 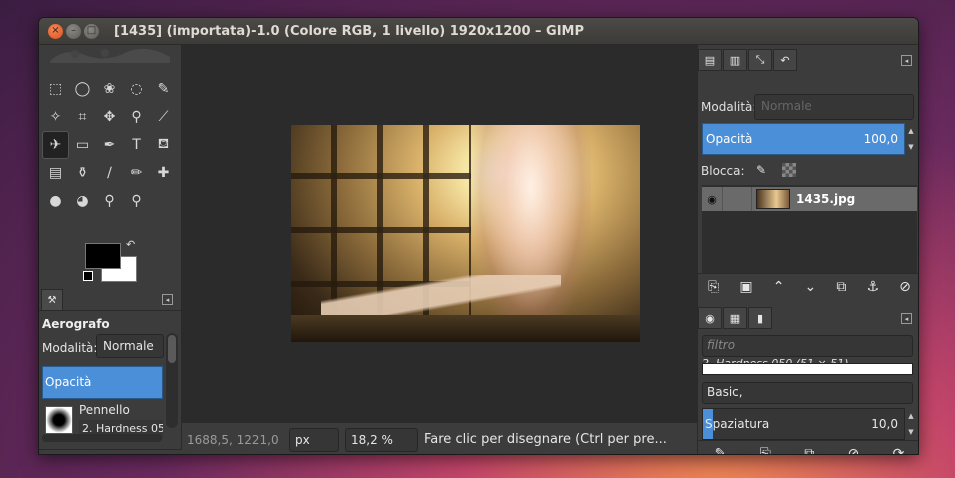 I want to click on tool-options-vscrollbar, so click(x=172, y=380).